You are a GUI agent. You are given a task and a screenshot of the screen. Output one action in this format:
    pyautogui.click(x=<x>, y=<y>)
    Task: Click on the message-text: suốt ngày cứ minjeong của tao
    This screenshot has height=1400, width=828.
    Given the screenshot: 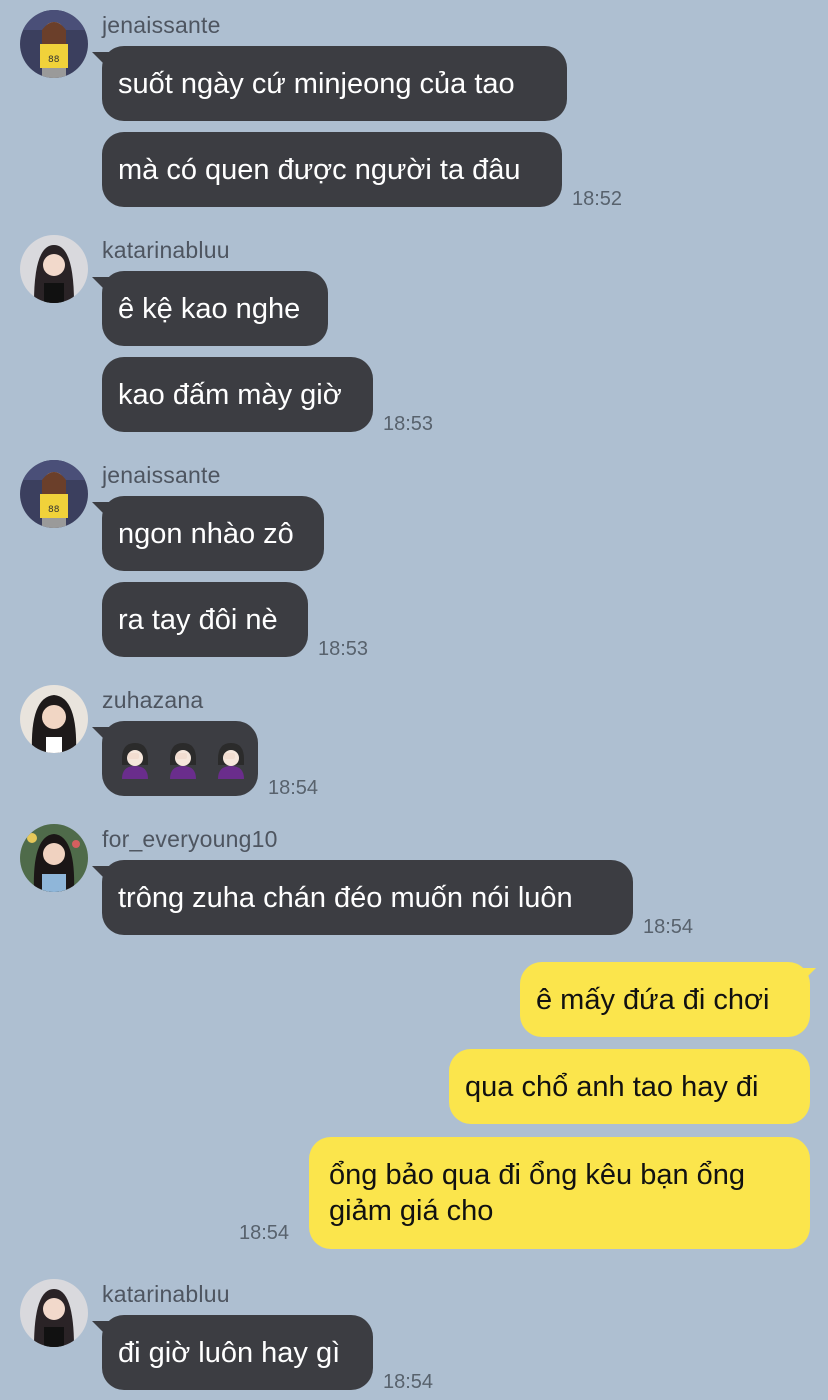 What is the action you would take?
    pyautogui.click(x=316, y=83)
    